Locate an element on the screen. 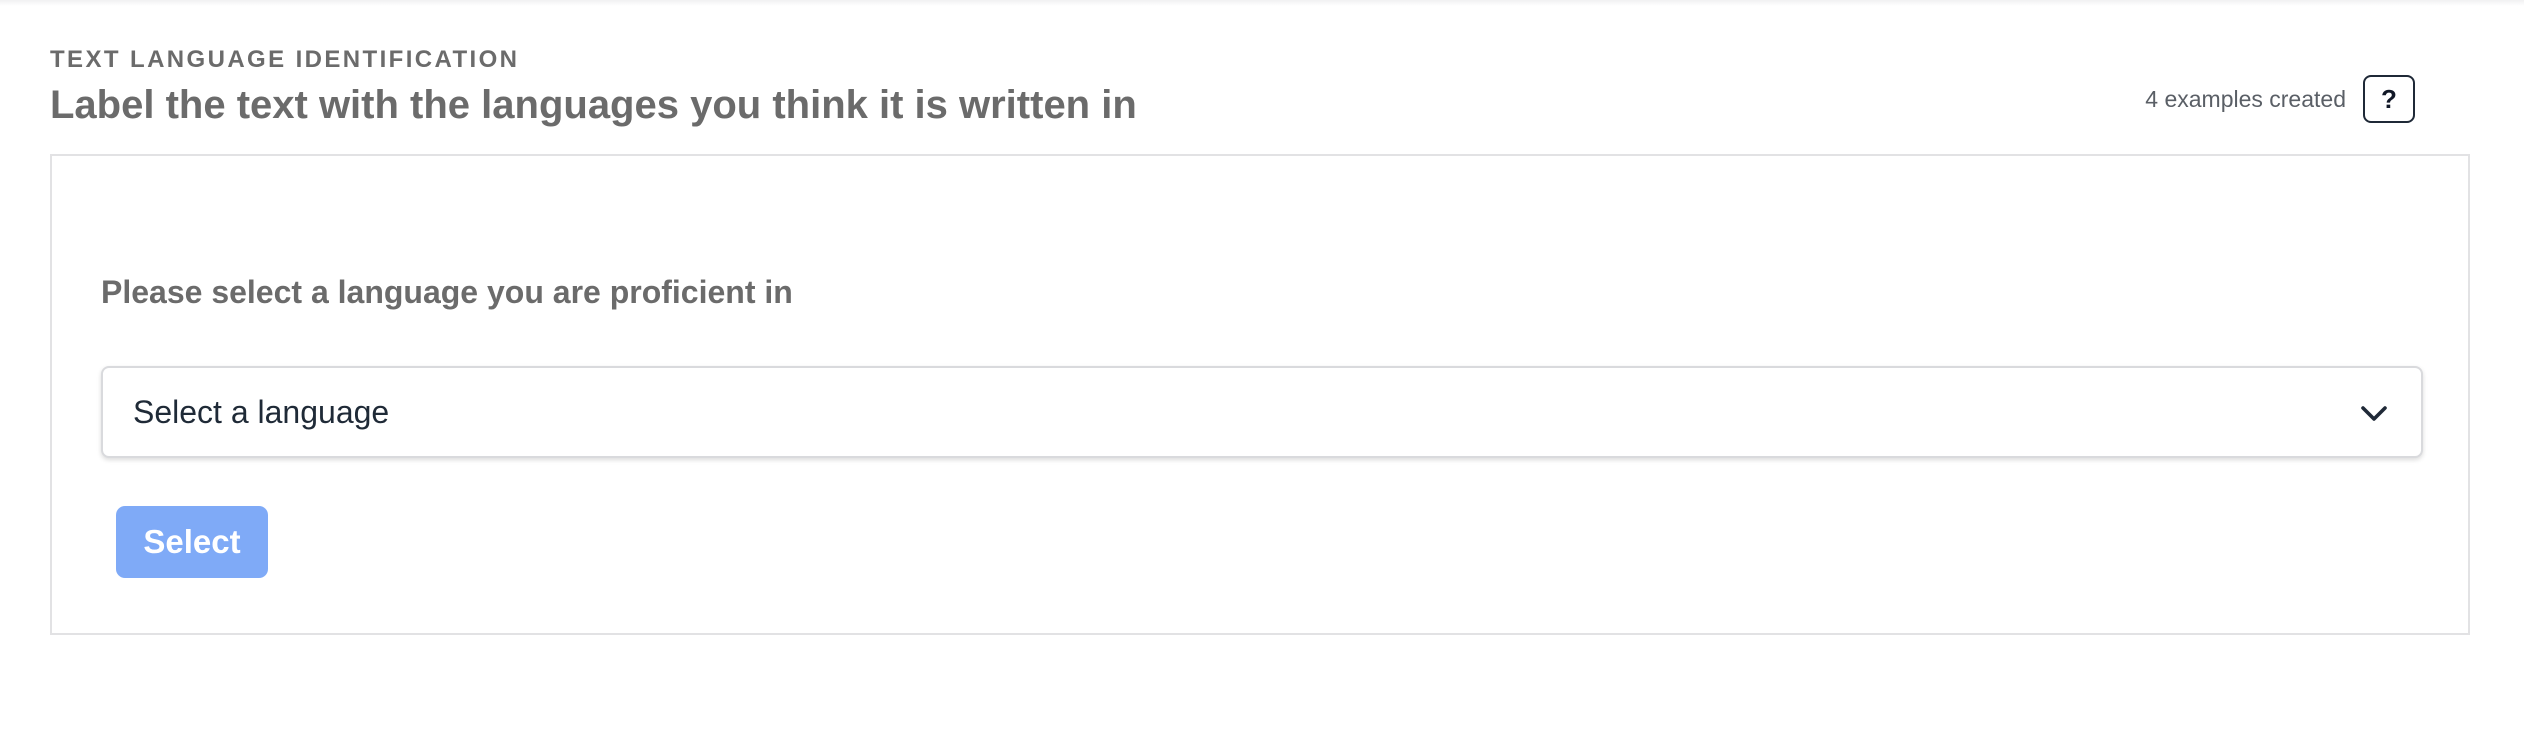 The height and width of the screenshot is (734, 2524). help-button: ? is located at coordinates (2389, 99).